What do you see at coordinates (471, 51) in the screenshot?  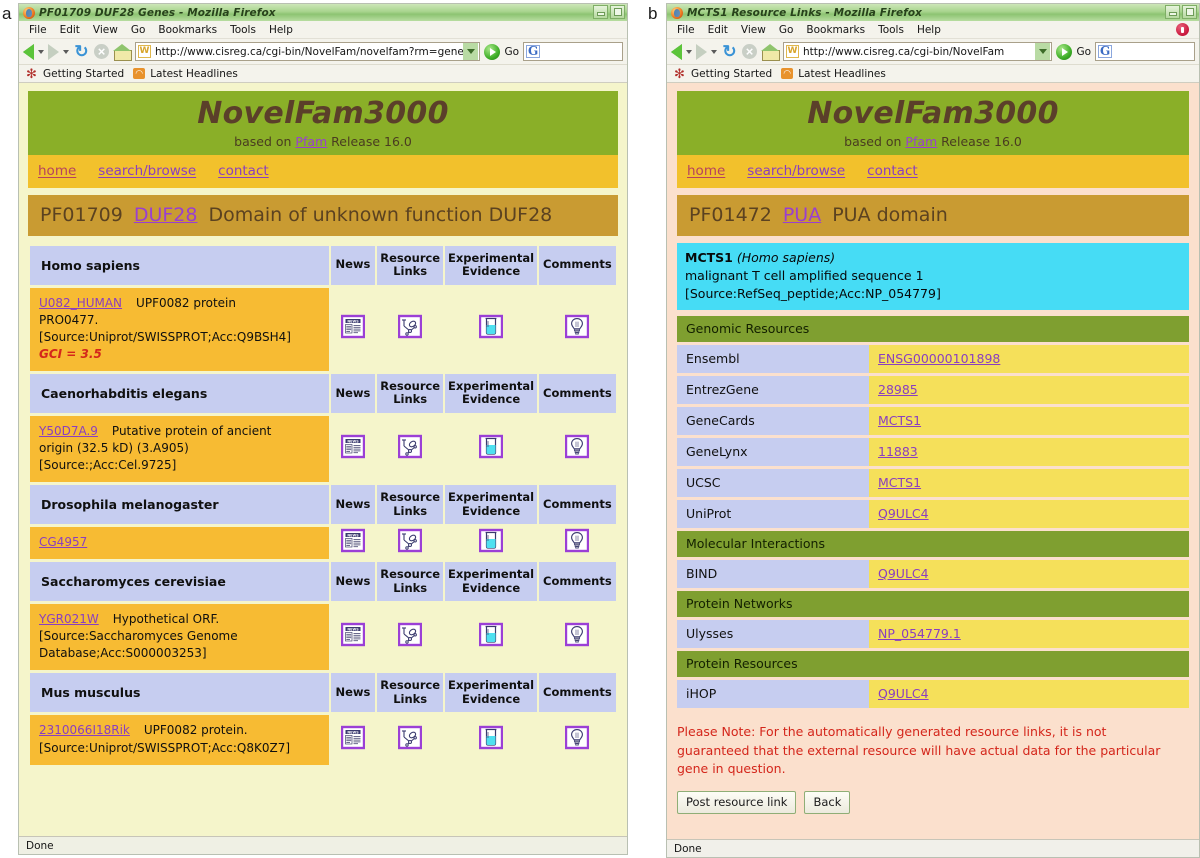 I see `address-dropdown-icon` at bounding box center [471, 51].